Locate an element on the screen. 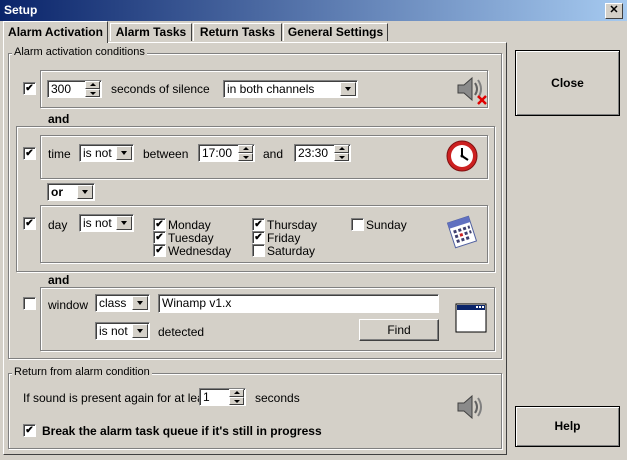  window-class-value: Winamp v1.x is located at coordinates (197, 303).